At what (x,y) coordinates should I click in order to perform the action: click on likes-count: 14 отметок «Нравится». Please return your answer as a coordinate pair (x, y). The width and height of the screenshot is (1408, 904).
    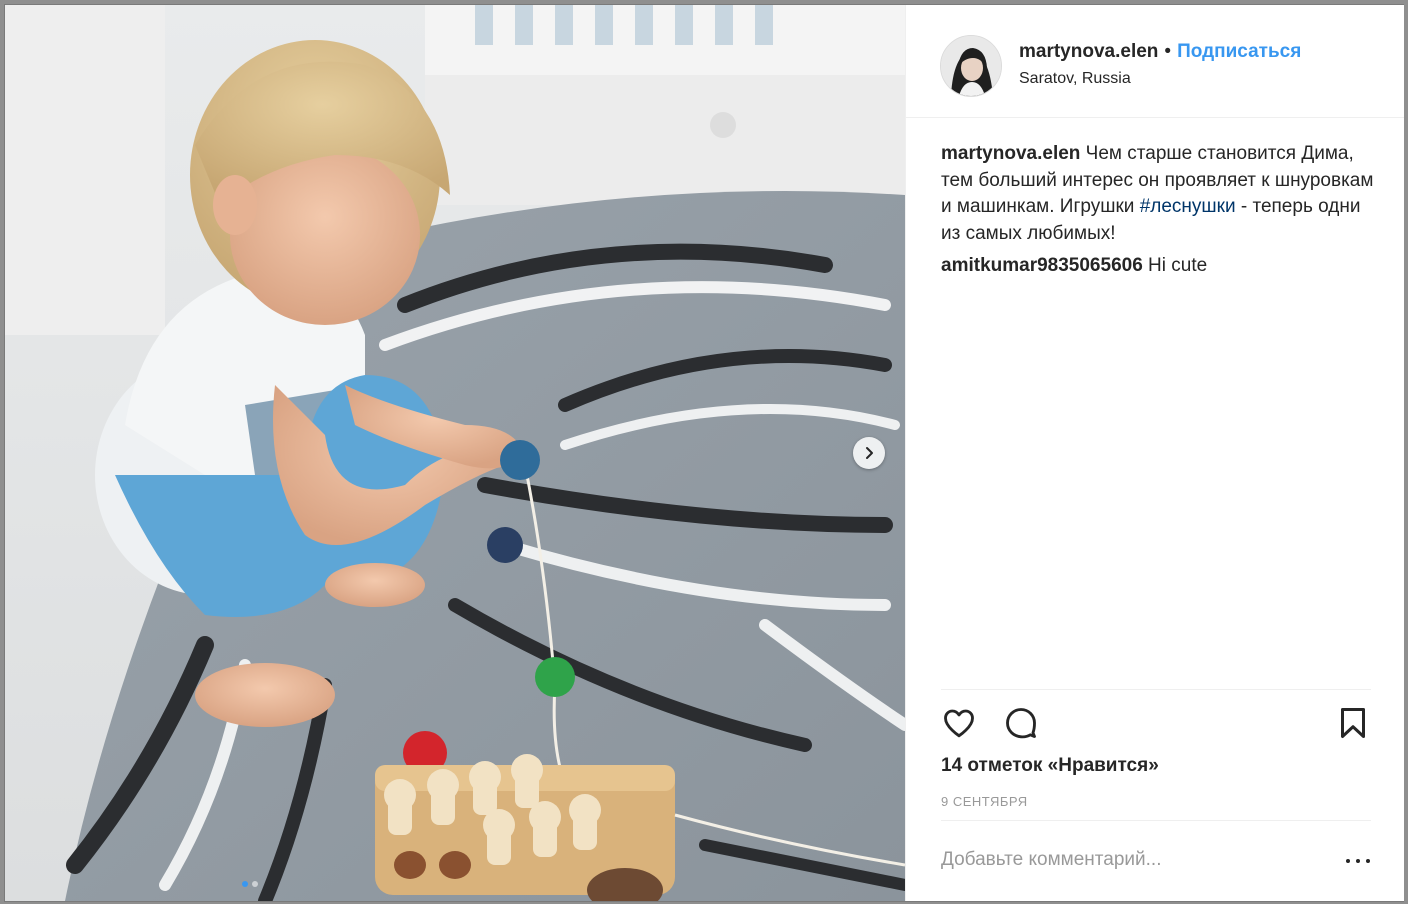
    Looking at the image, I should click on (1050, 766).